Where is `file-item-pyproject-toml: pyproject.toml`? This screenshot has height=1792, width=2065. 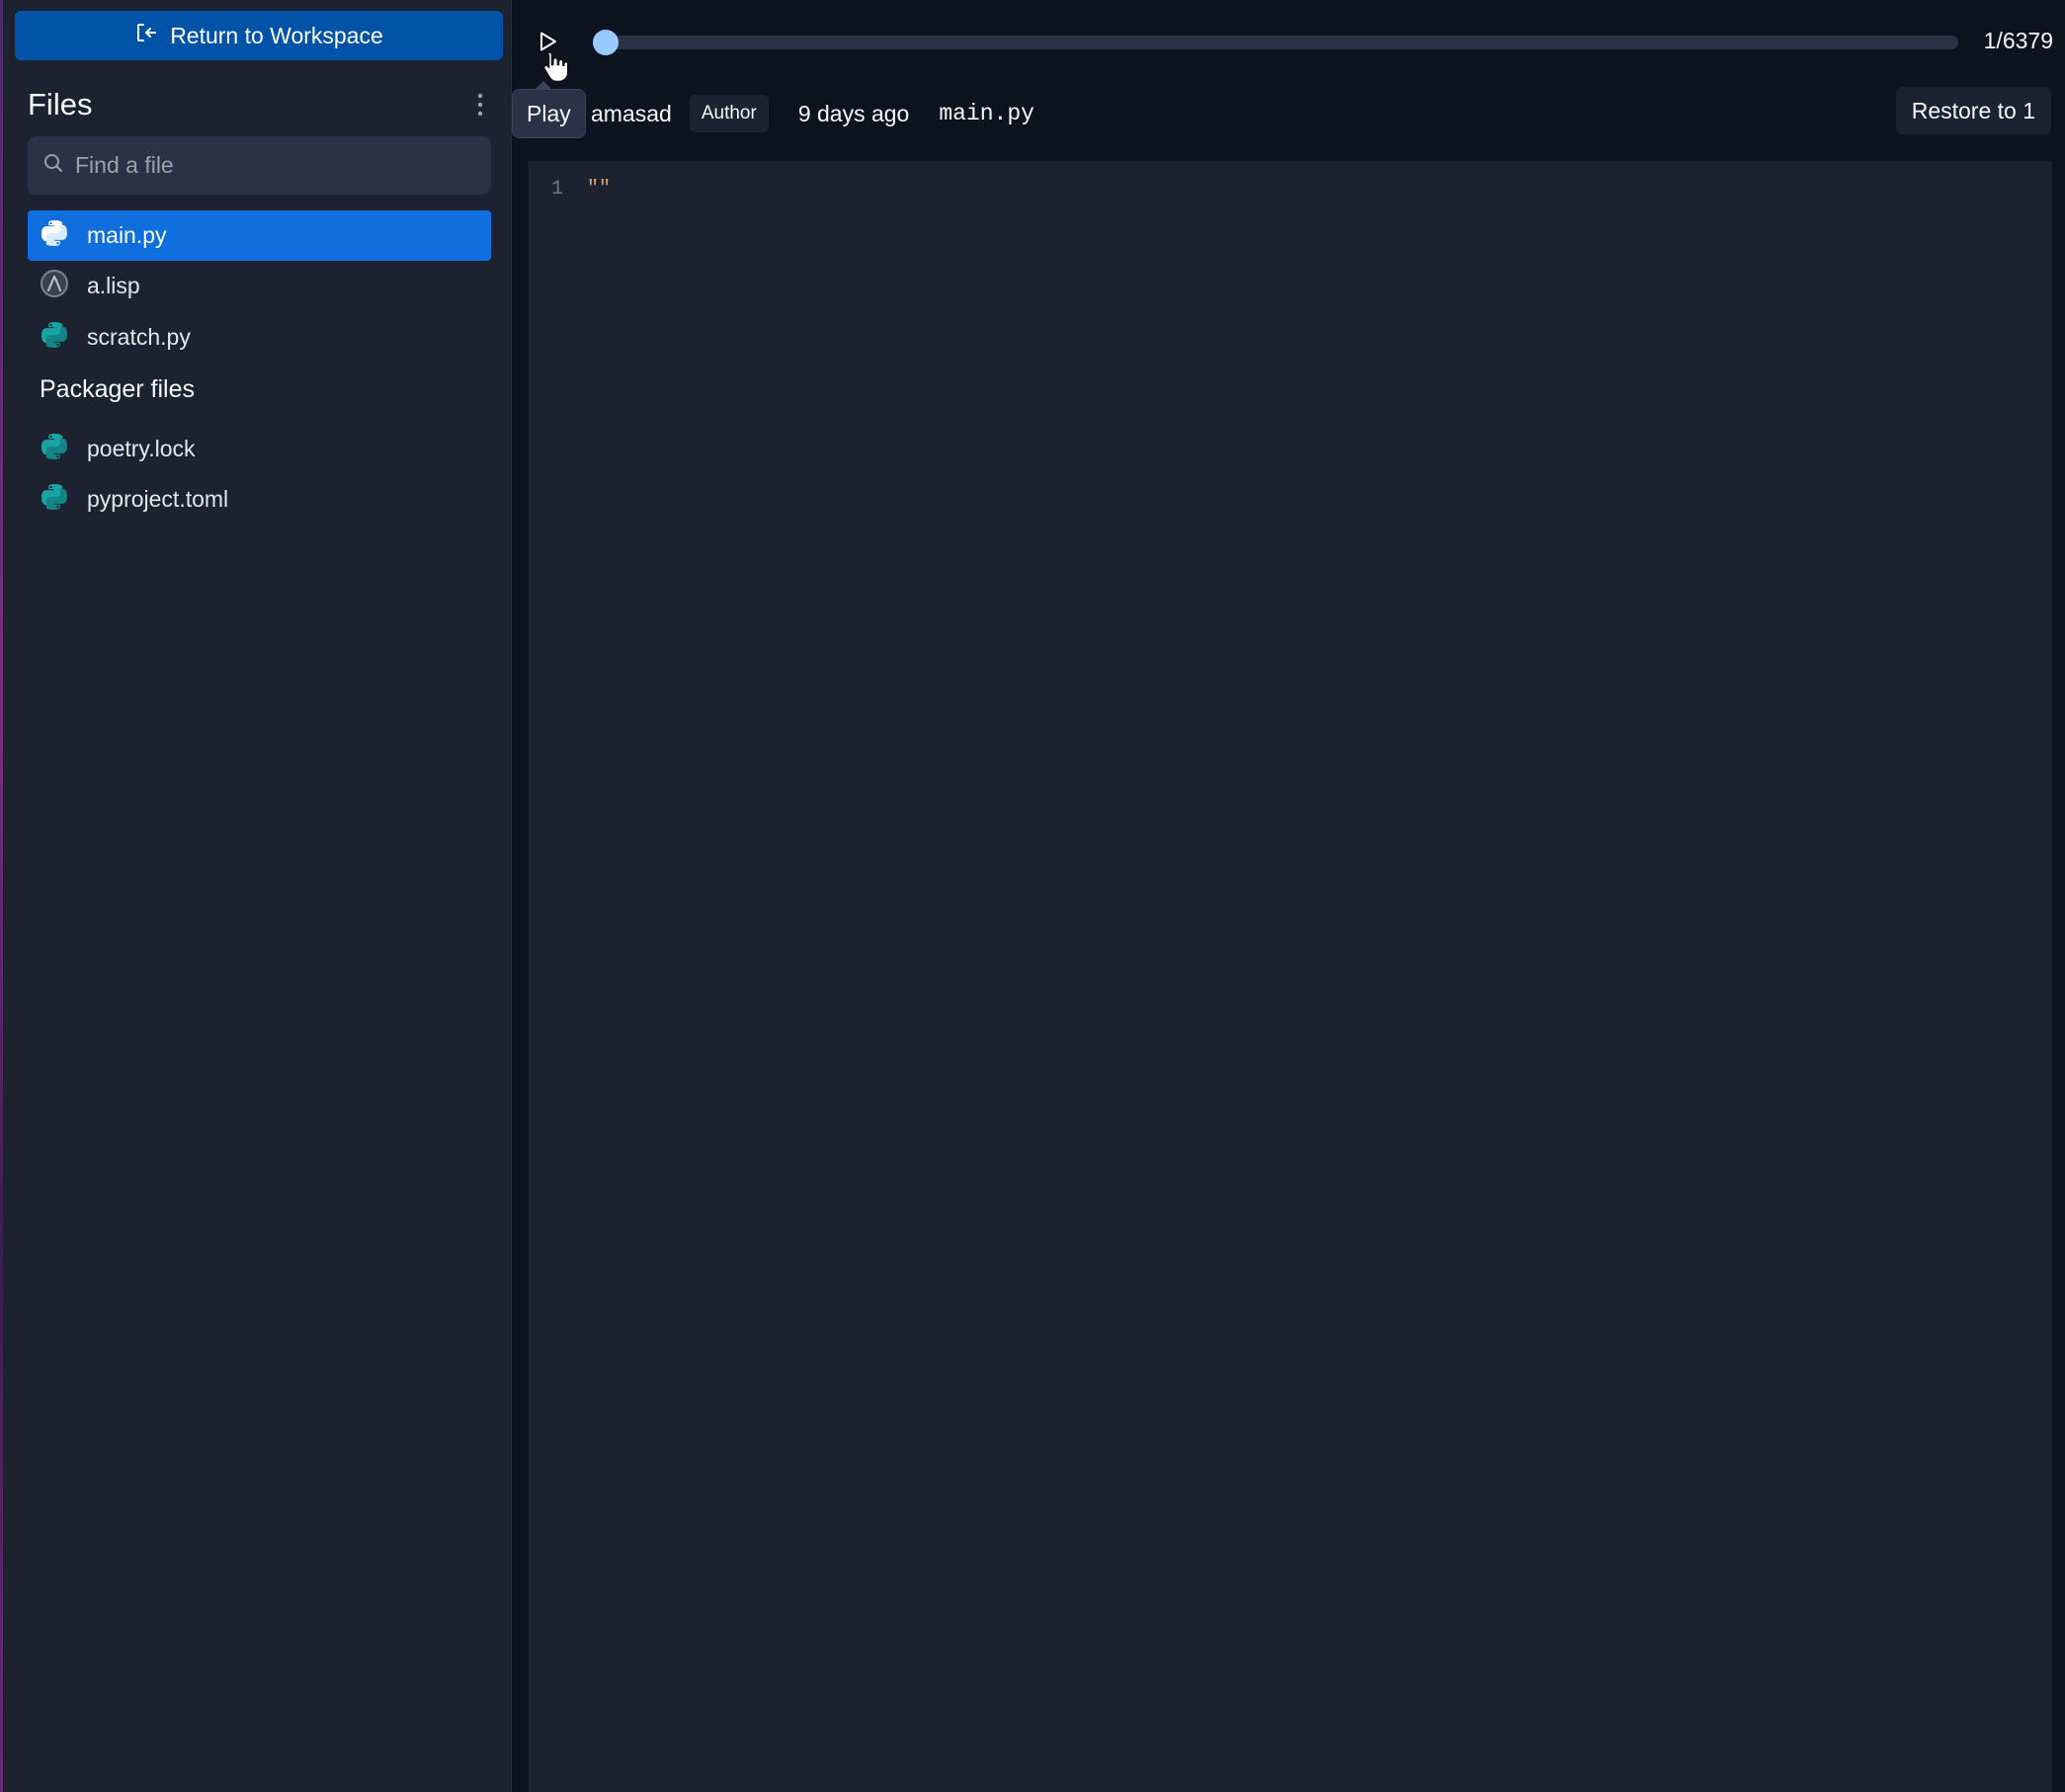 file-item-pyproject-toml: pyproject.toml is located at coordinates (259, 500).